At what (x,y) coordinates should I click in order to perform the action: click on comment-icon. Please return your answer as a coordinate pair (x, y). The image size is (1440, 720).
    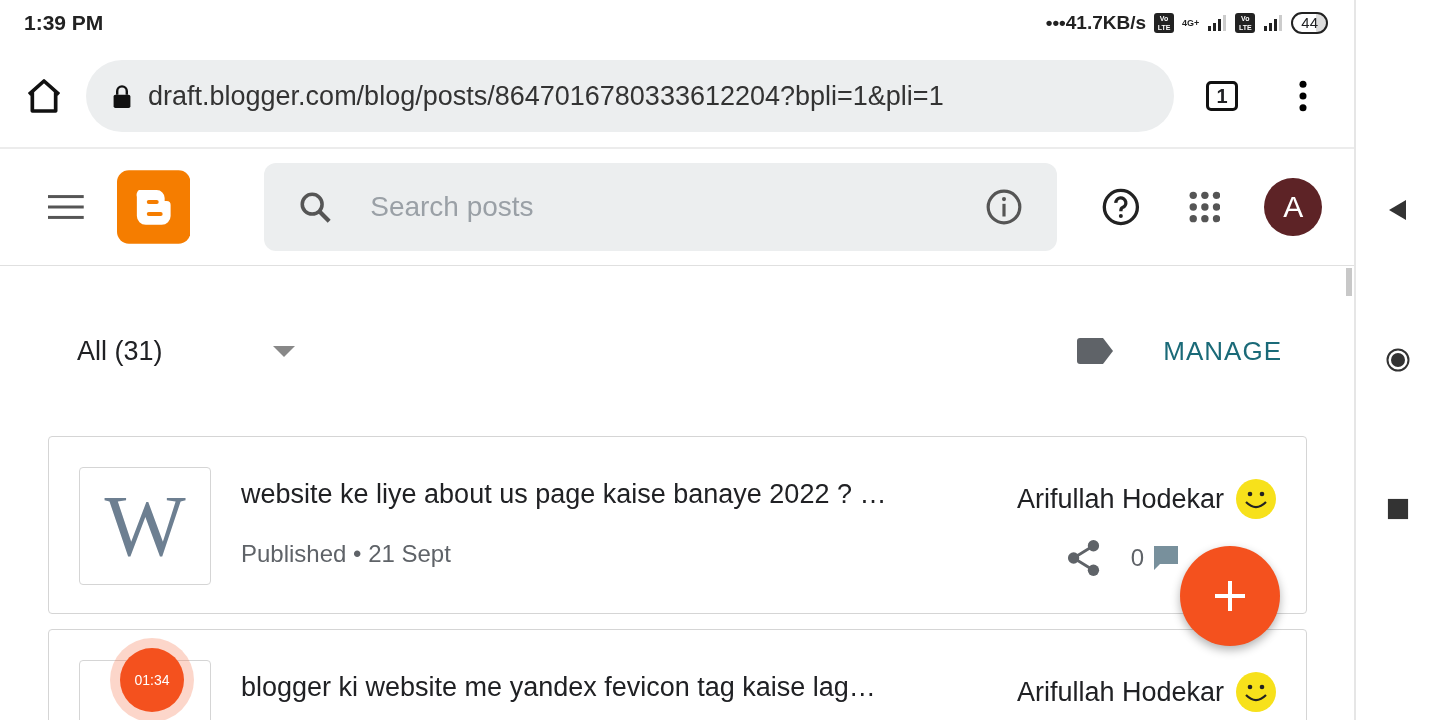
    Looking at the image, I should click on (1166, 558).